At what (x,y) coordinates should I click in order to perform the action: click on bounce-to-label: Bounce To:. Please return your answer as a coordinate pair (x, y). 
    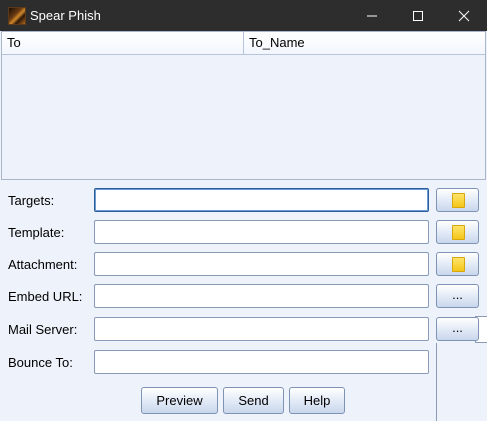
    Looking at the image, I should click on (40, 362).